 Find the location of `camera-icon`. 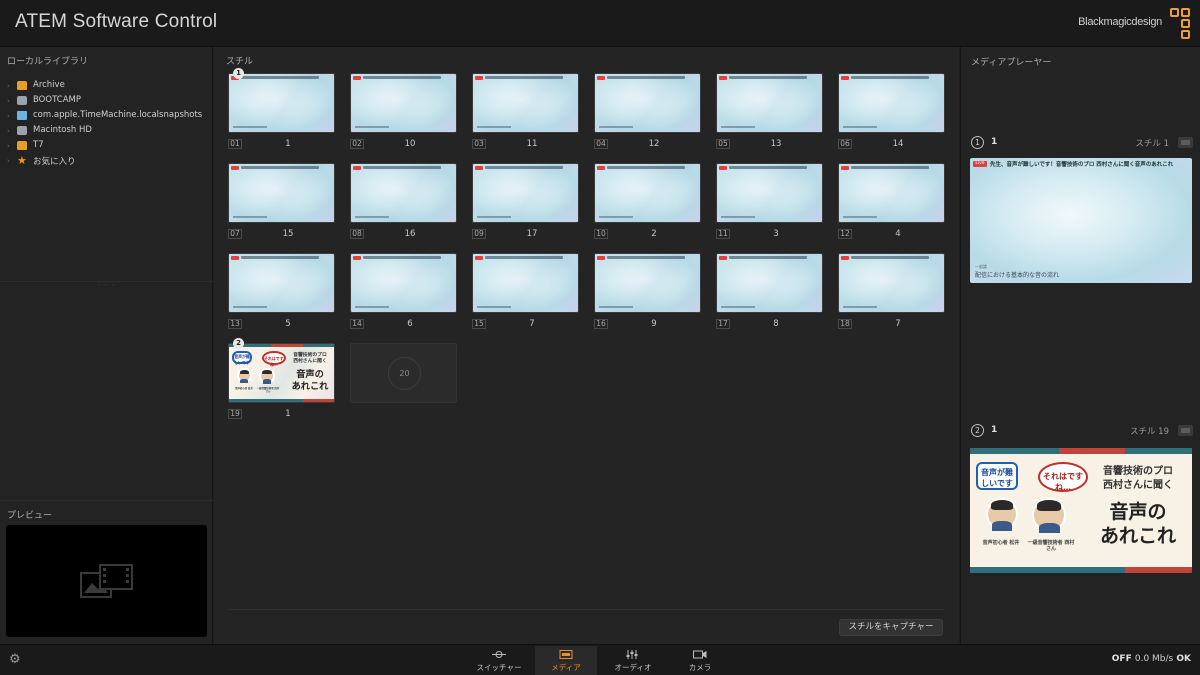

camera-icon is located at coordinates (700, 654).